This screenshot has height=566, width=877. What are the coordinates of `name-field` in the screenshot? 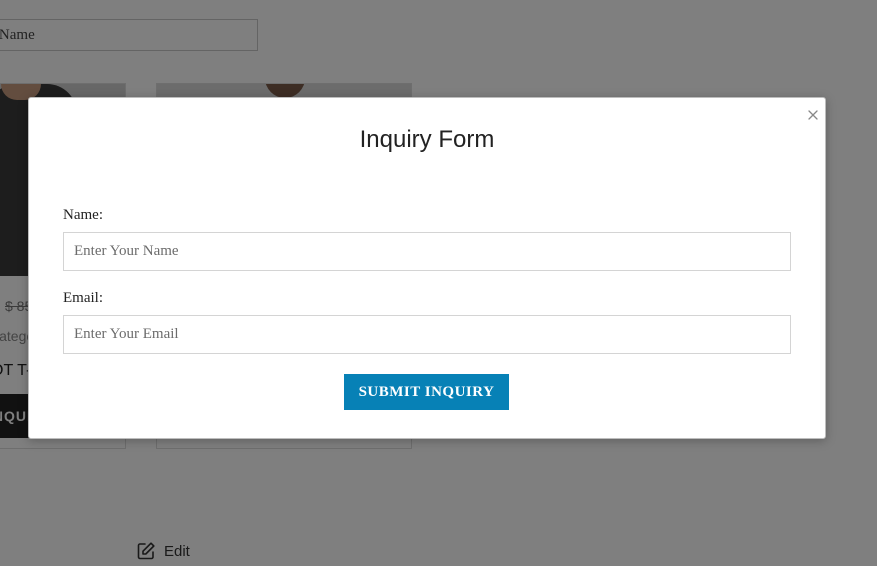 It's located at (427, 251).